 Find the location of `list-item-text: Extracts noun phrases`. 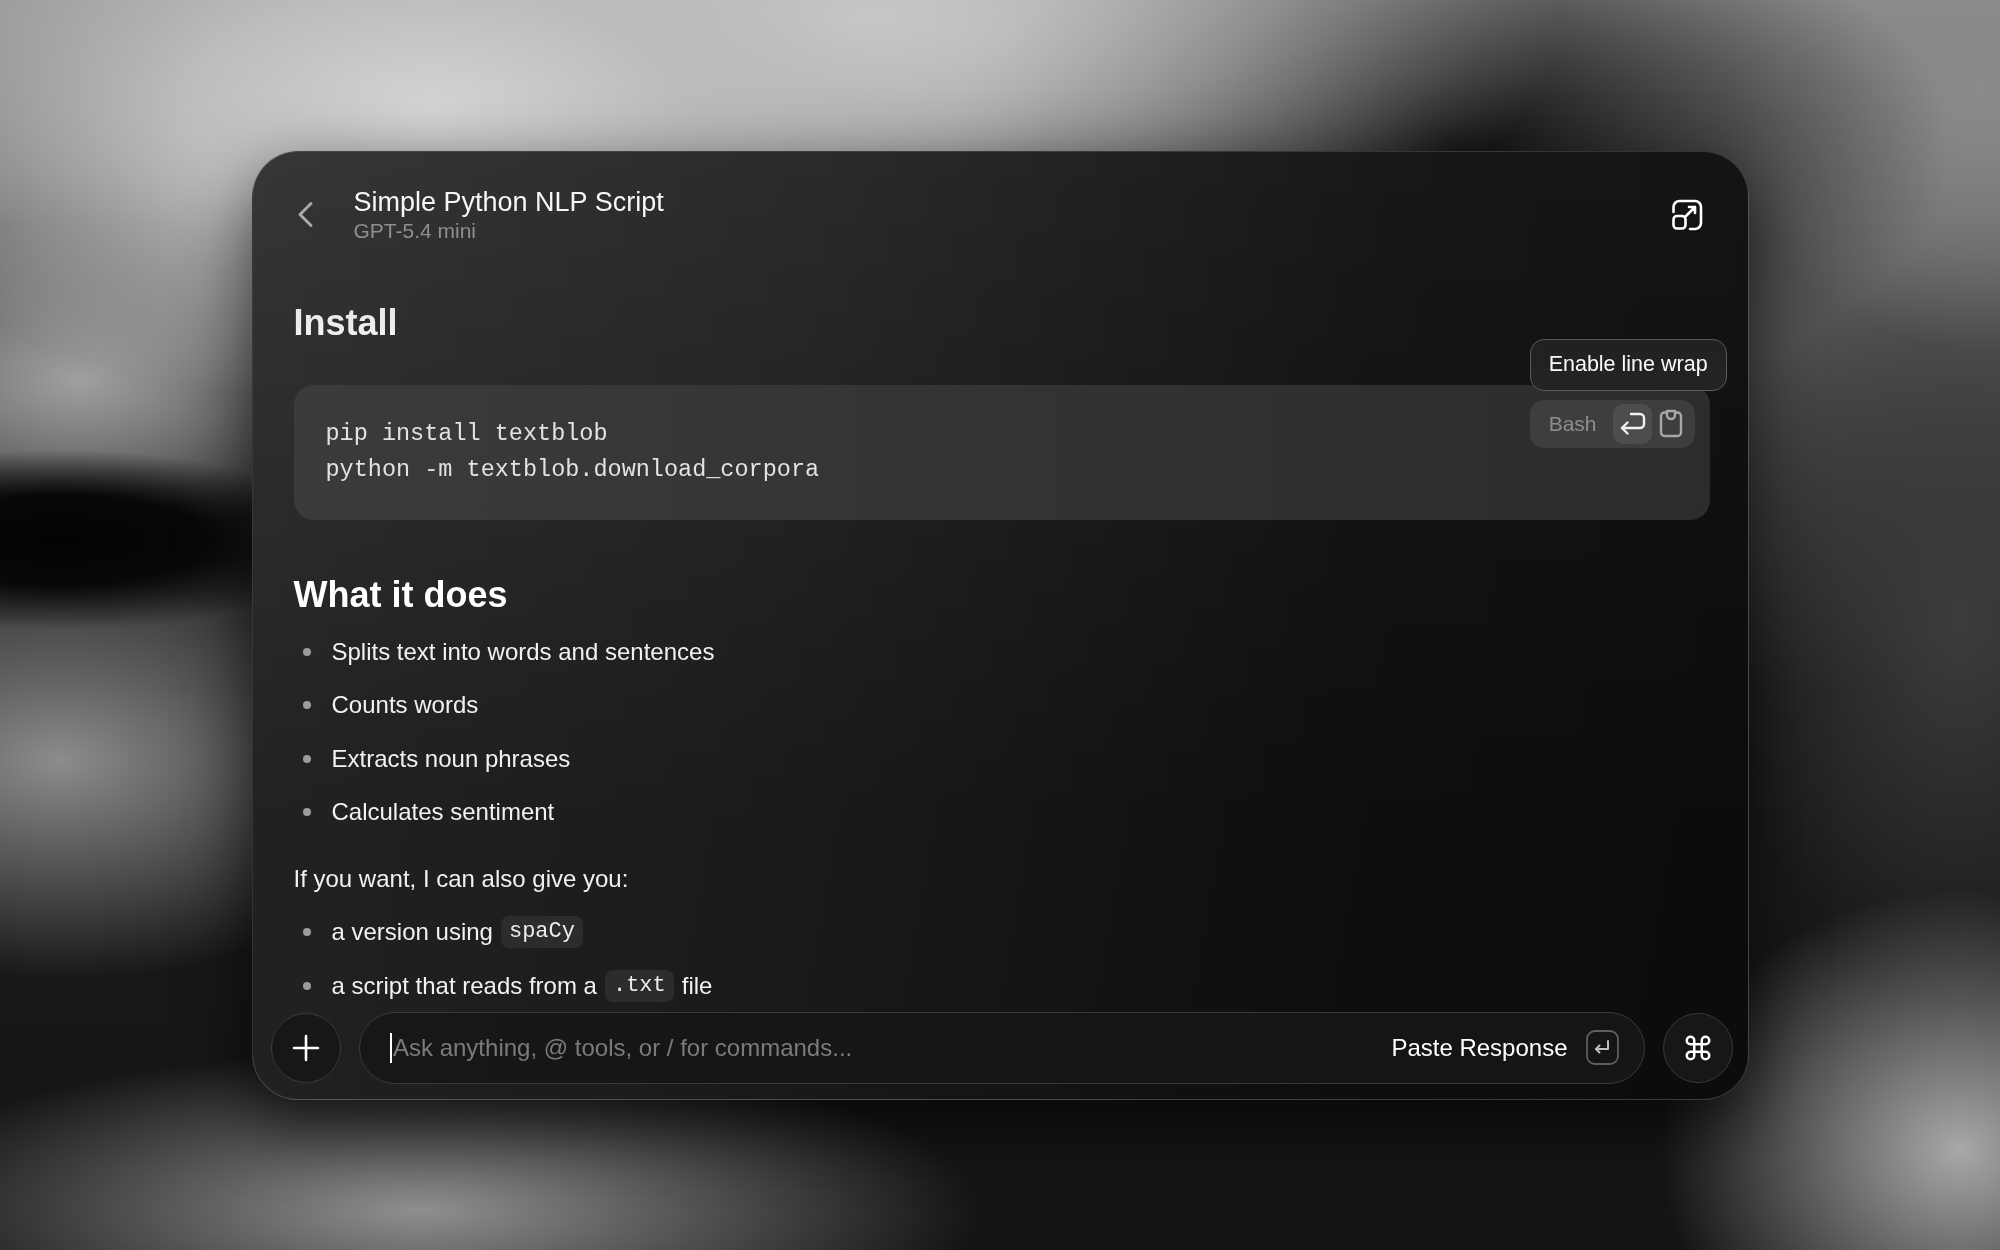

list-item-text: Extracts noun phrases is located at coordinates (451, 758).